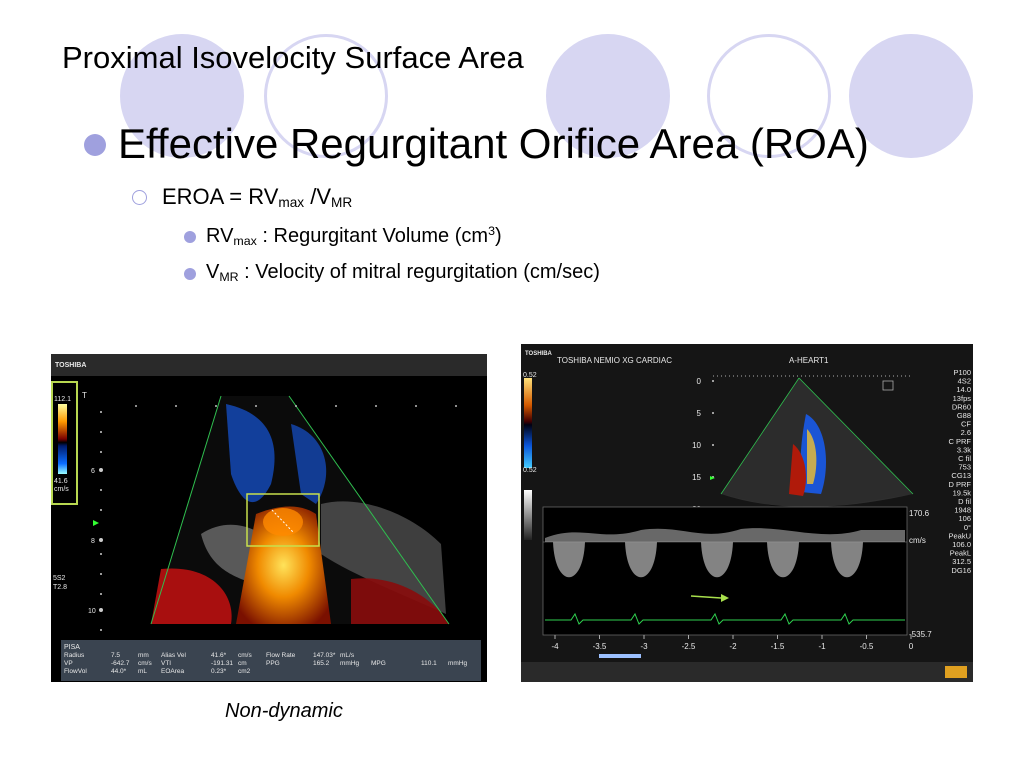  What do you see at coordinates (93, 471) in the screenshot?
I see `depth-label-6: 6` at bounding box center [93, 471].